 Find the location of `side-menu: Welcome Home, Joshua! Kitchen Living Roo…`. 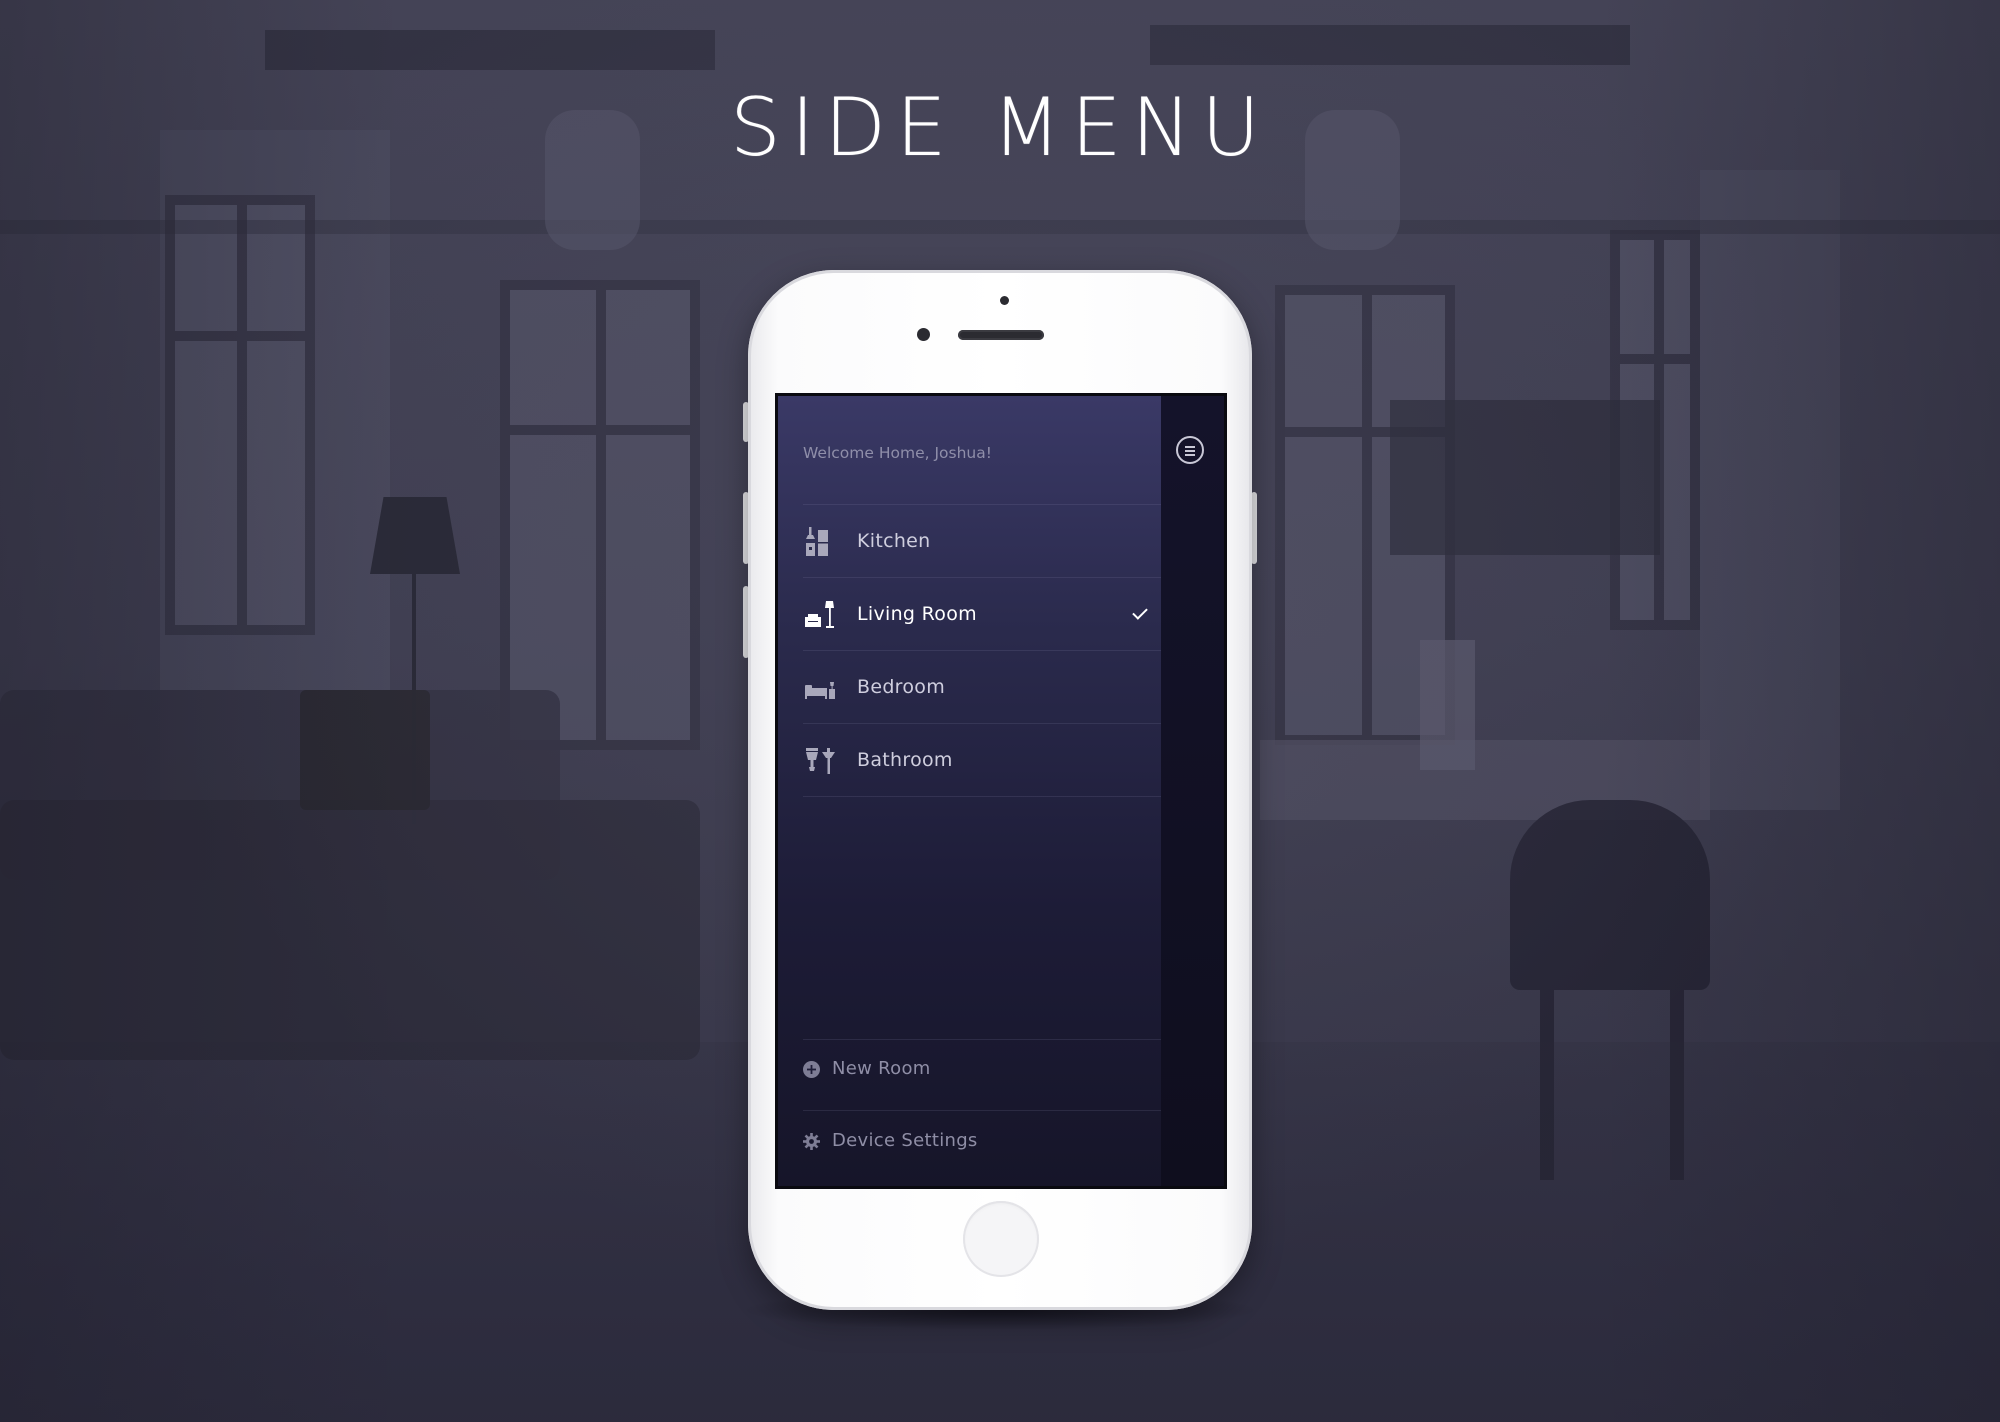

side-menu: Welcome Home, Joshua! Kitchen Living Roo… is located at coordinates (969, 791).